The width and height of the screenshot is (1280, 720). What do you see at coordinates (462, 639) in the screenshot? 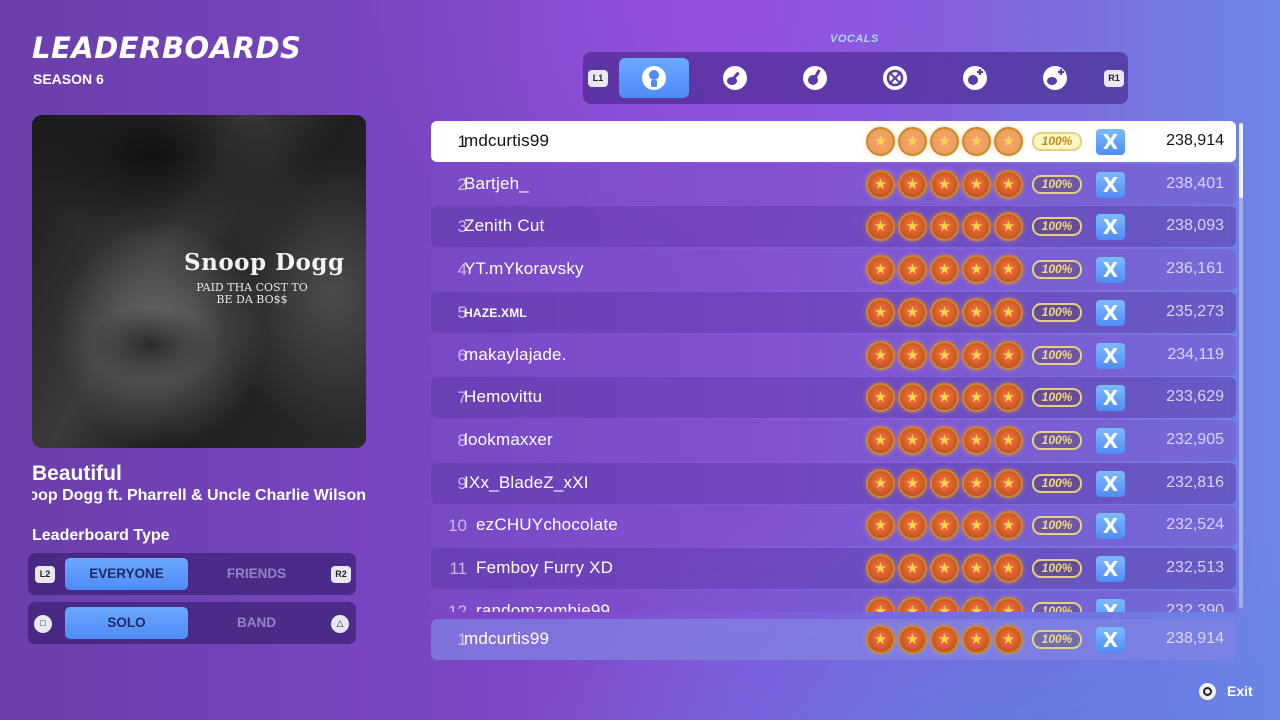
I see `rank-number: 1` at bounding box center [462, 639].